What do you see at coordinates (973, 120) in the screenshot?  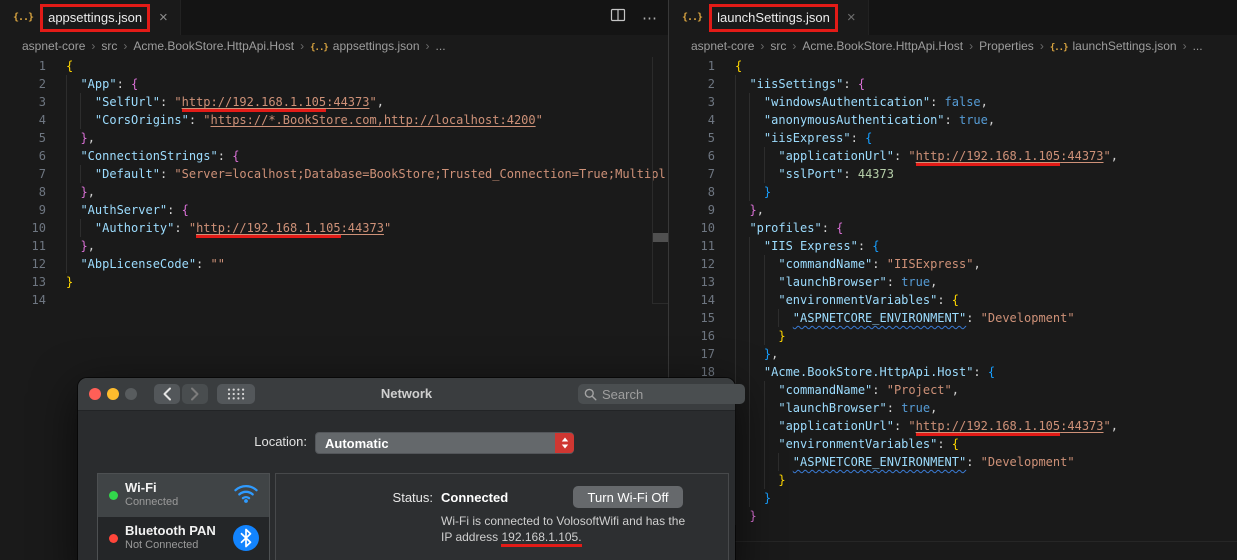 I see `code-token: true` at bounding box center [973, 120].